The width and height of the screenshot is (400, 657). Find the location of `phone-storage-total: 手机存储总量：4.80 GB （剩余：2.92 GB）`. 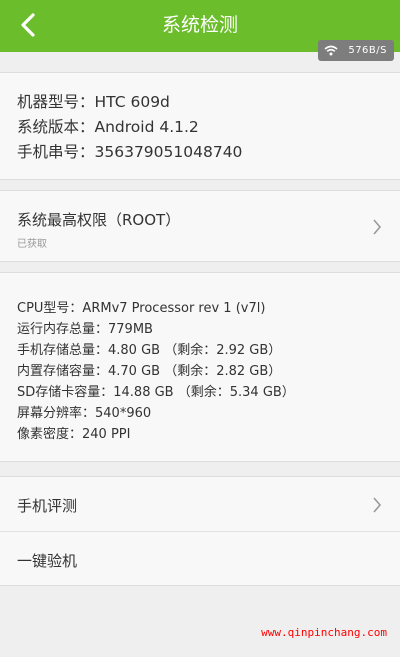

phone-storage-total: 手机存储总量：4.80 GB （剩余：2.92 GB） is located at coordinates (149, 350).